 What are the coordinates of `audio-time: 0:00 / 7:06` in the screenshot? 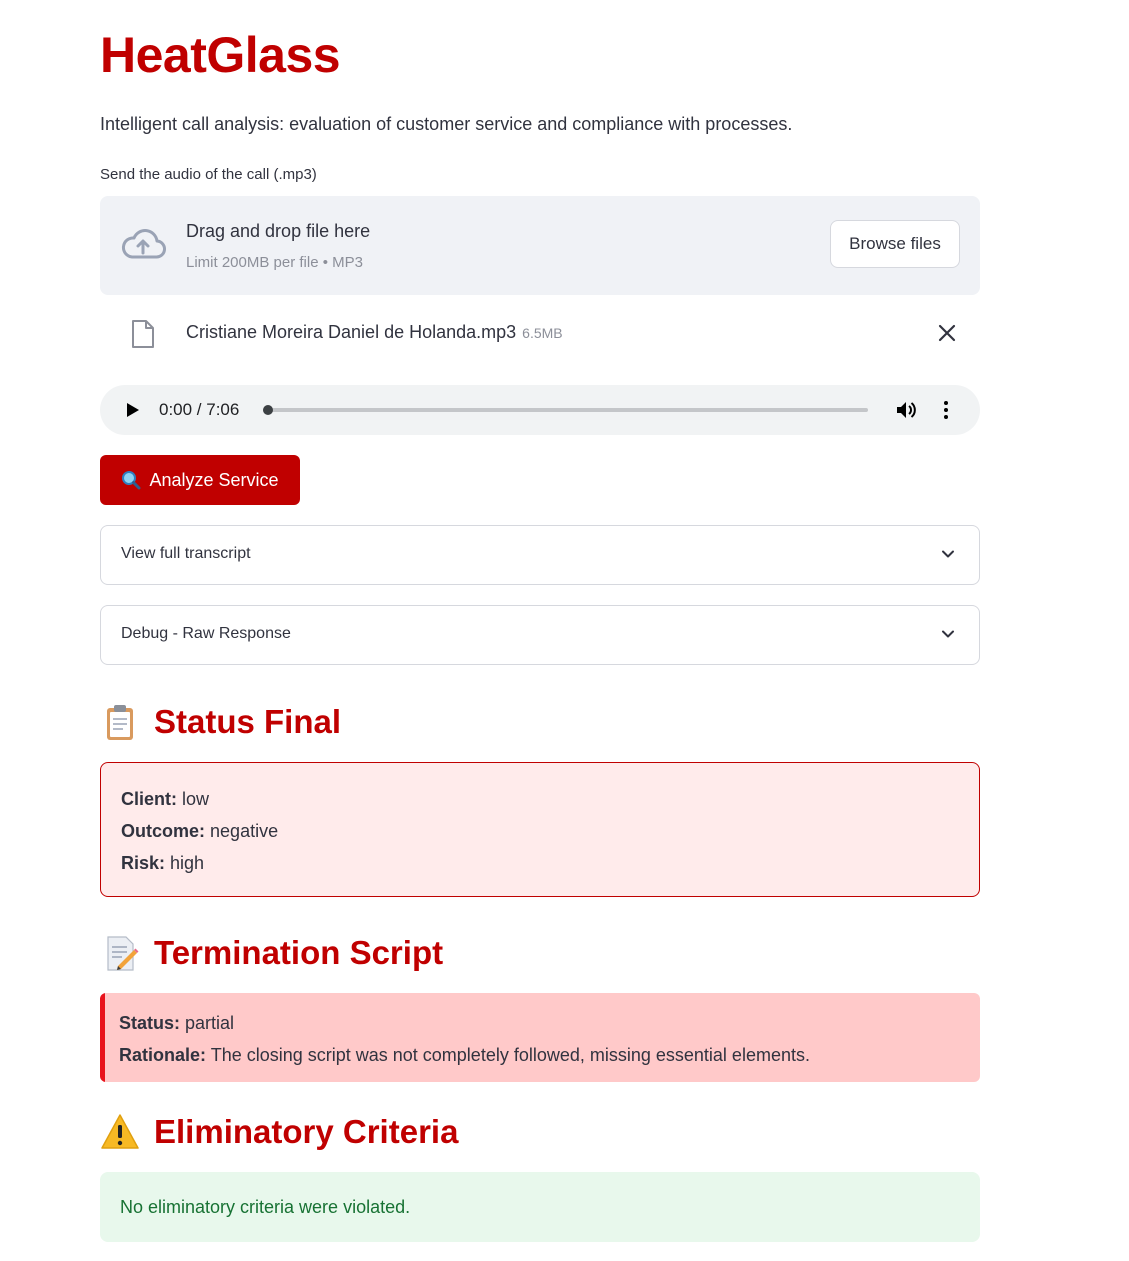 It's located at (199, 409).